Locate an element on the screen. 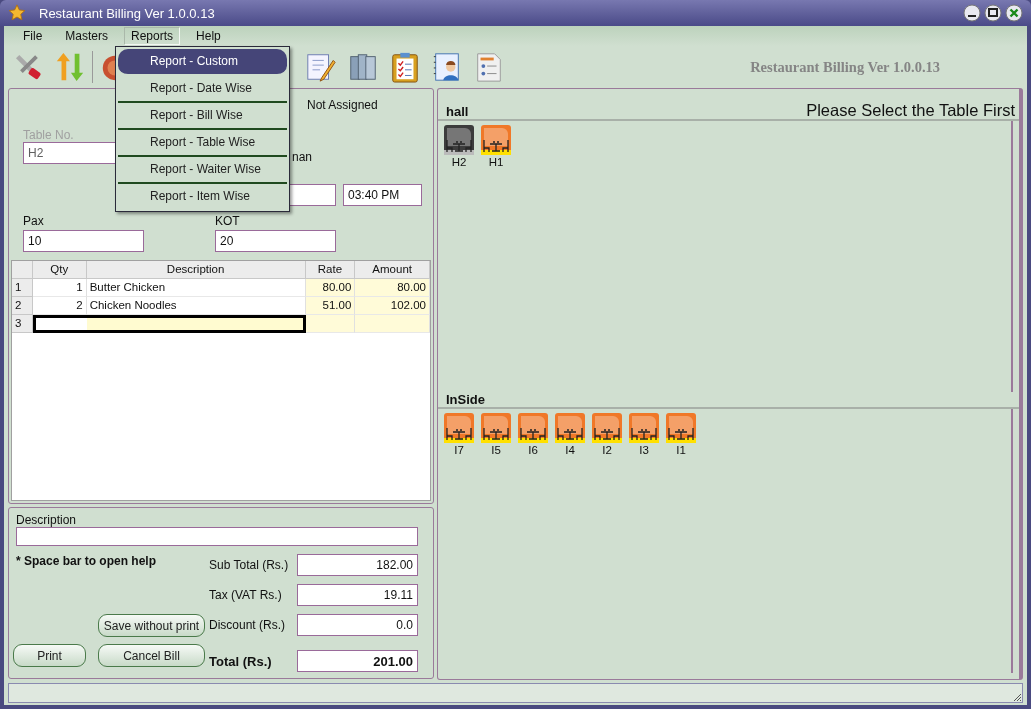  kot-field: 20 is located at coordinates (275, 241).